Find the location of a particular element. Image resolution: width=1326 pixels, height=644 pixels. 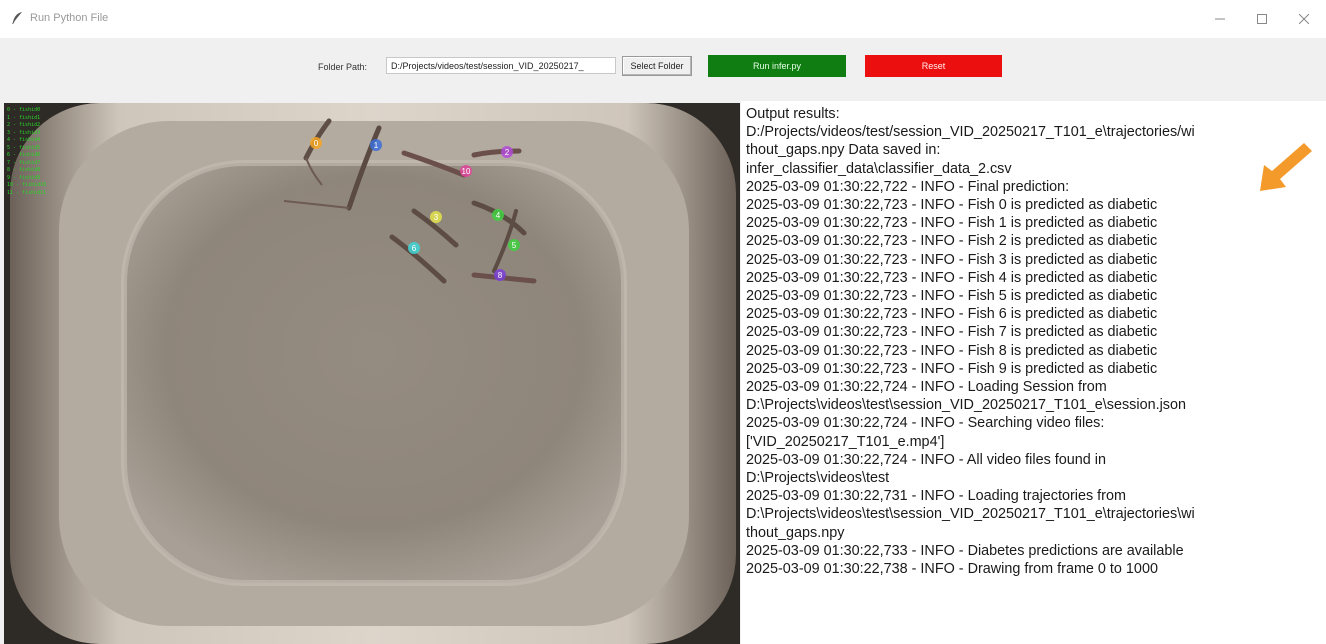

fish-id-label: 10 is located at coordinates (466, 171).